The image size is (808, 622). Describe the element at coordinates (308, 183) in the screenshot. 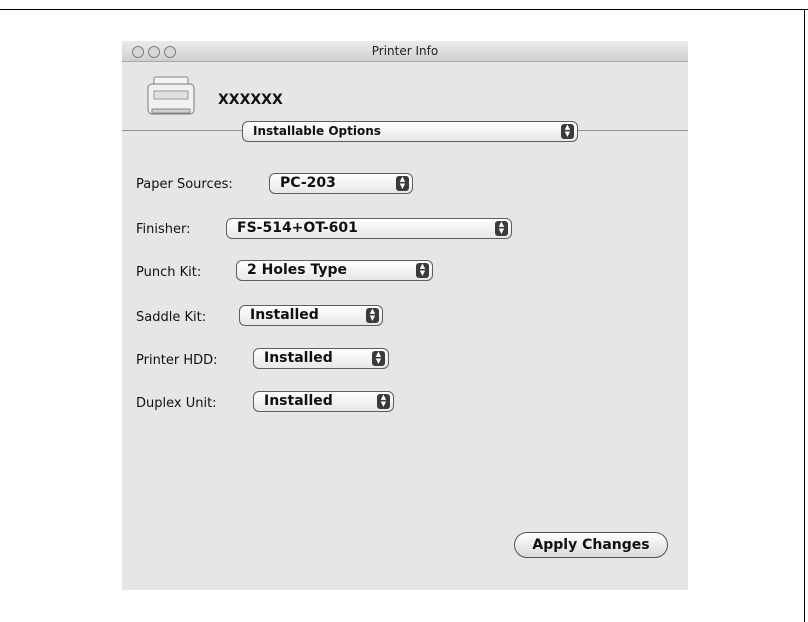

I see `paper-sources-value: PC-203` at that location.